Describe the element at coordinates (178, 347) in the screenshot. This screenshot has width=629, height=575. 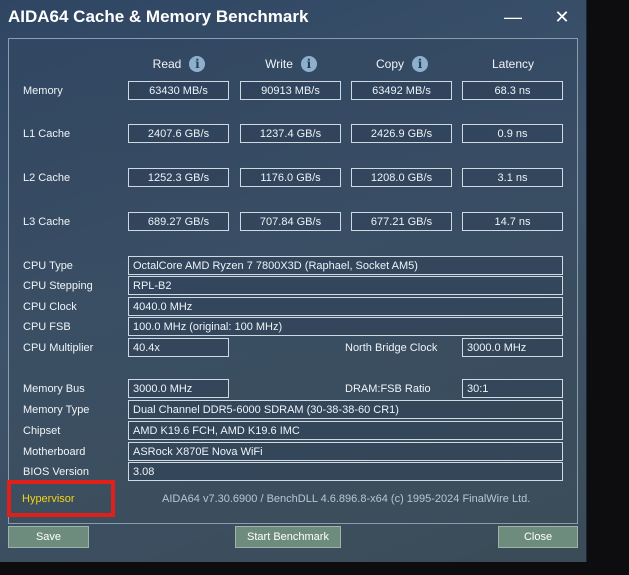
I see `cpu-multiplier-value: 40.4x` at that location.